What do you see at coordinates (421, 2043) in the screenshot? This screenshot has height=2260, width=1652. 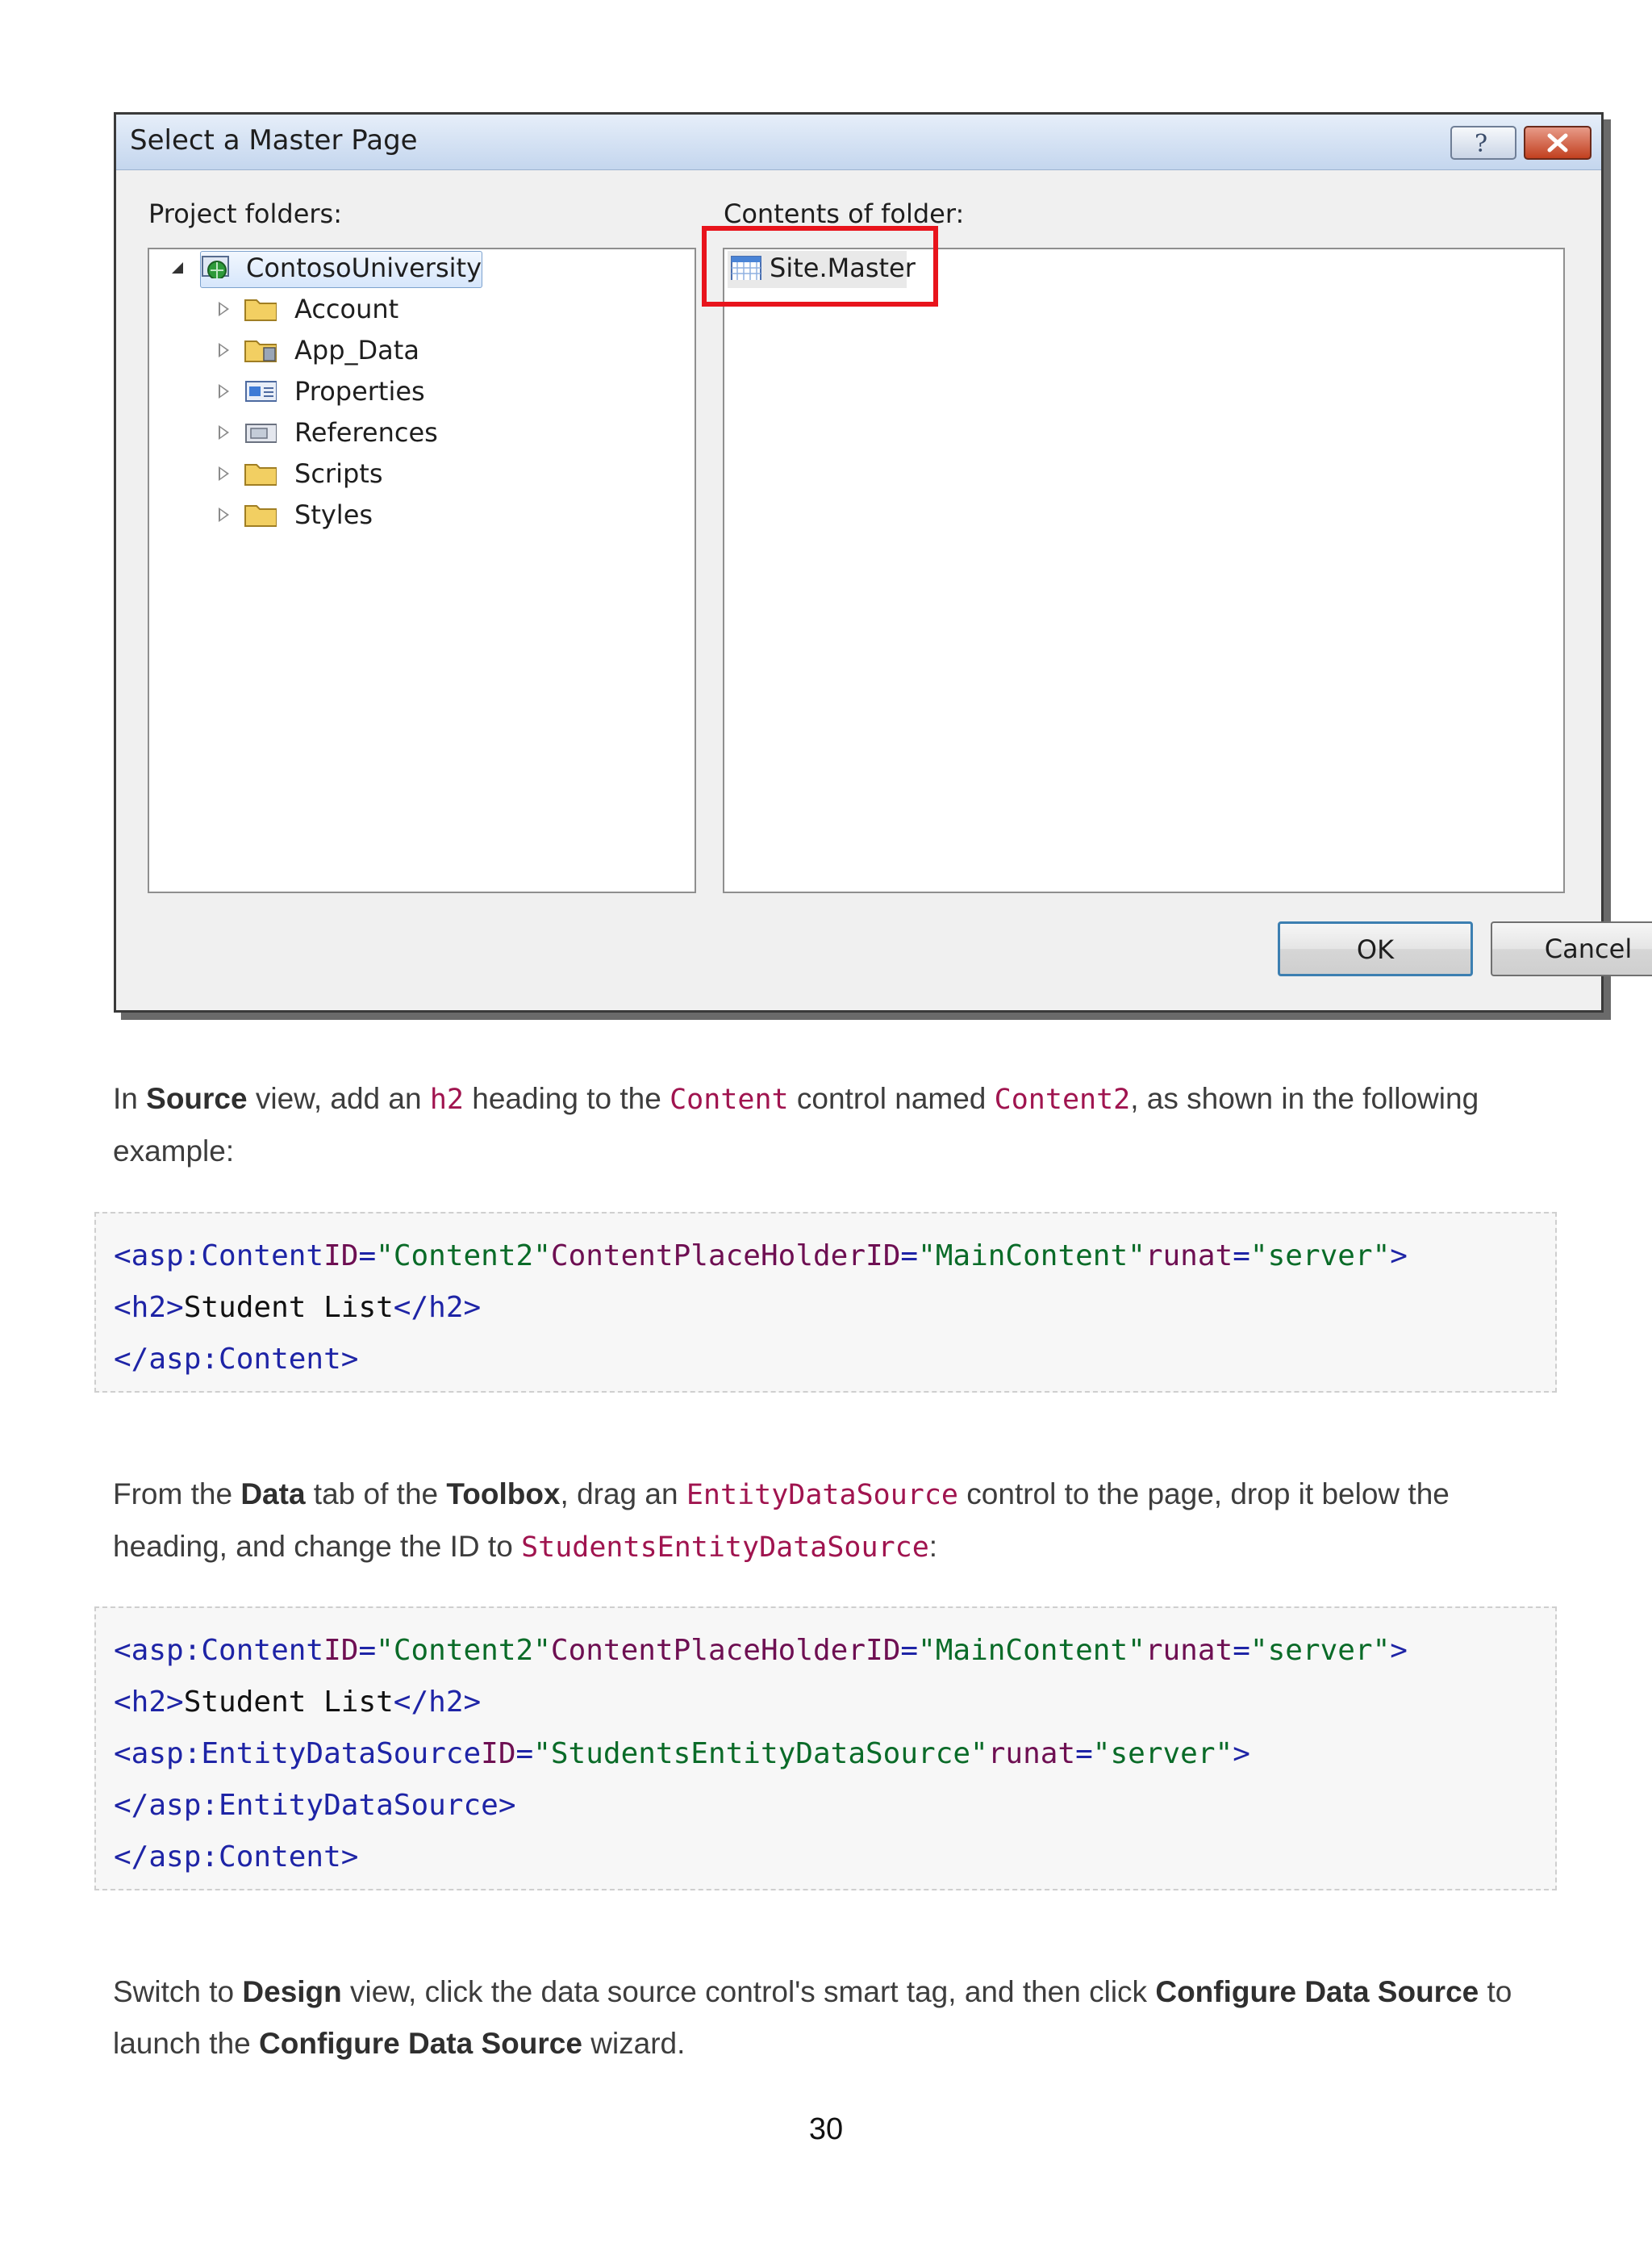 I see `bold-text: Configure Data Source` at bounding box center [421, 2043].